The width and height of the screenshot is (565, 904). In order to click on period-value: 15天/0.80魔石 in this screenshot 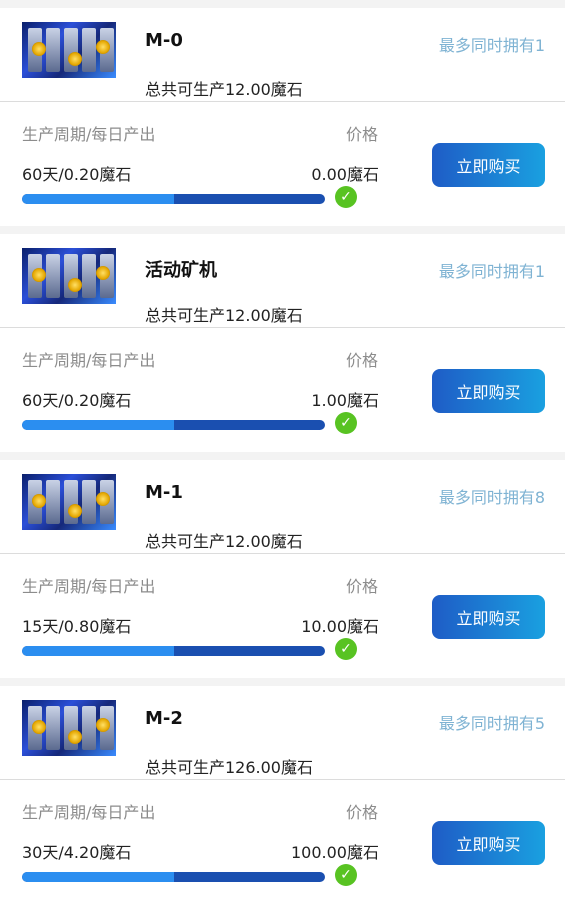, I will do `click(77, 626)`.